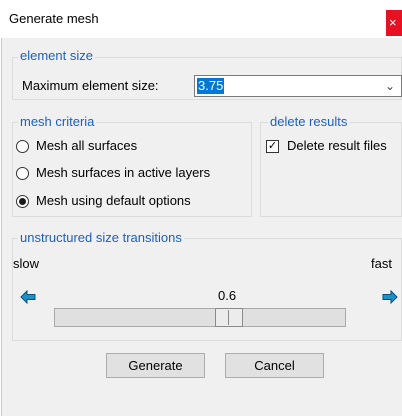 The height and width of the screenshot is (416, 402). Describe the element at coordinates (390, 297) in the screenshot. I see `arrow-right-icon` at that location.